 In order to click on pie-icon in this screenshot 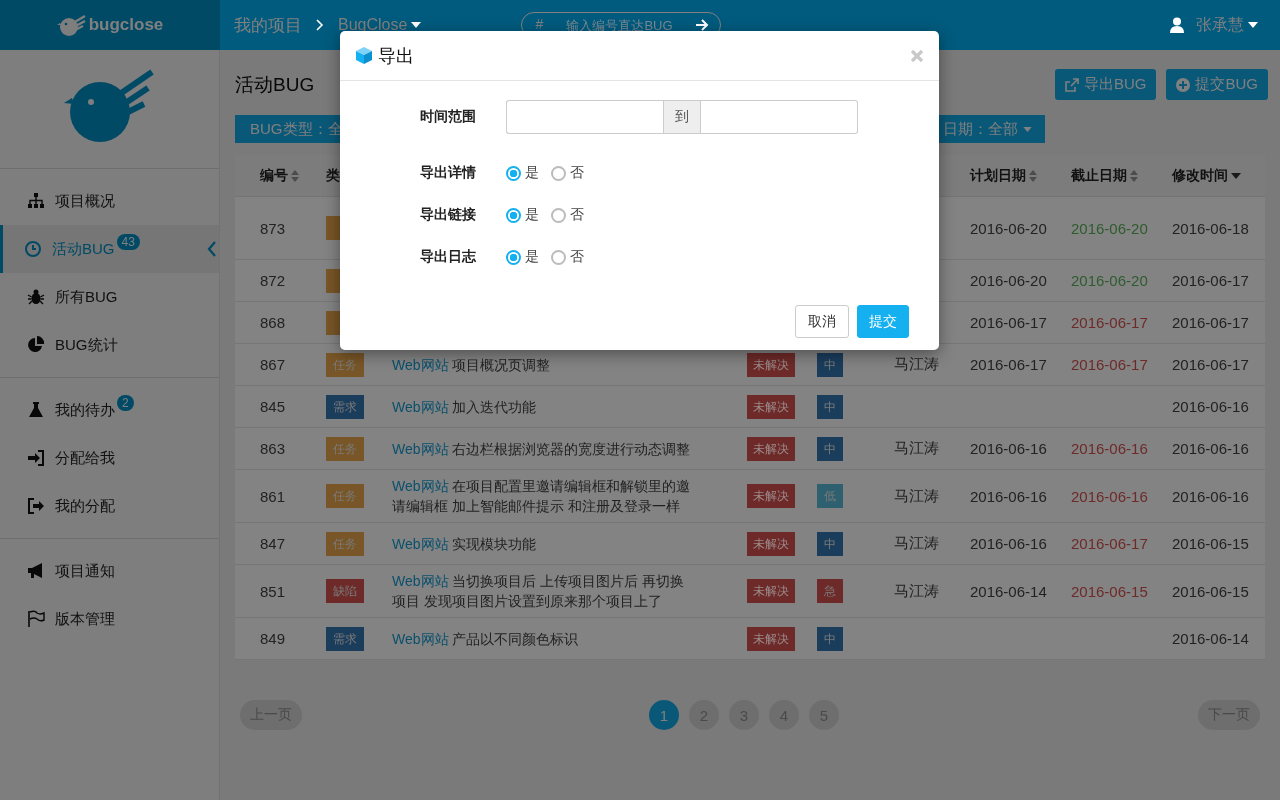, I will do `click(36, 345)`.